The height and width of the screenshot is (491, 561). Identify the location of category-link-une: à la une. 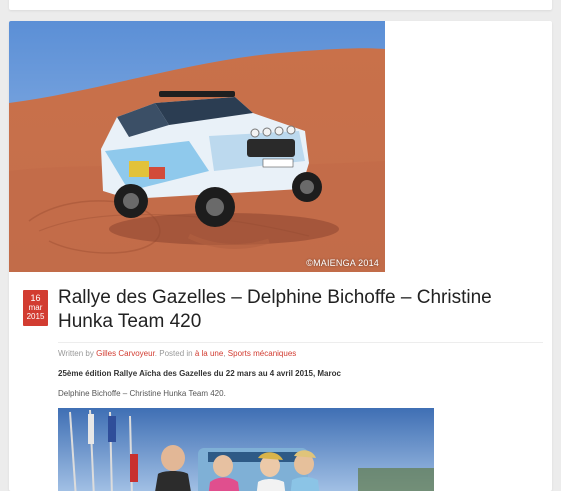
(209, 353).